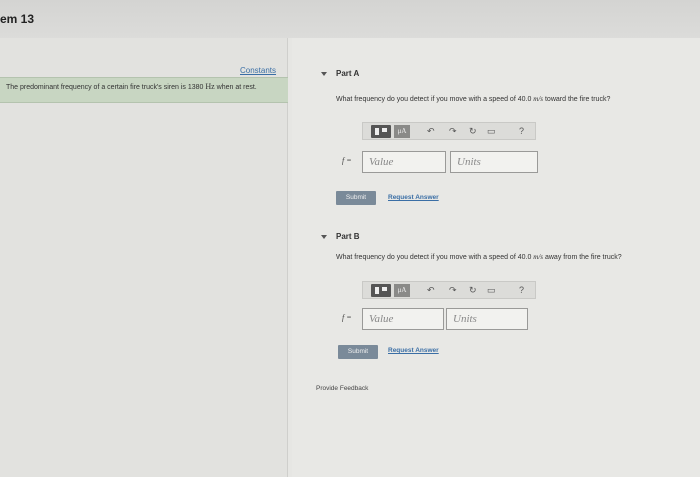  I want to click on intro-text-end: when at rest., so click(236, 87).